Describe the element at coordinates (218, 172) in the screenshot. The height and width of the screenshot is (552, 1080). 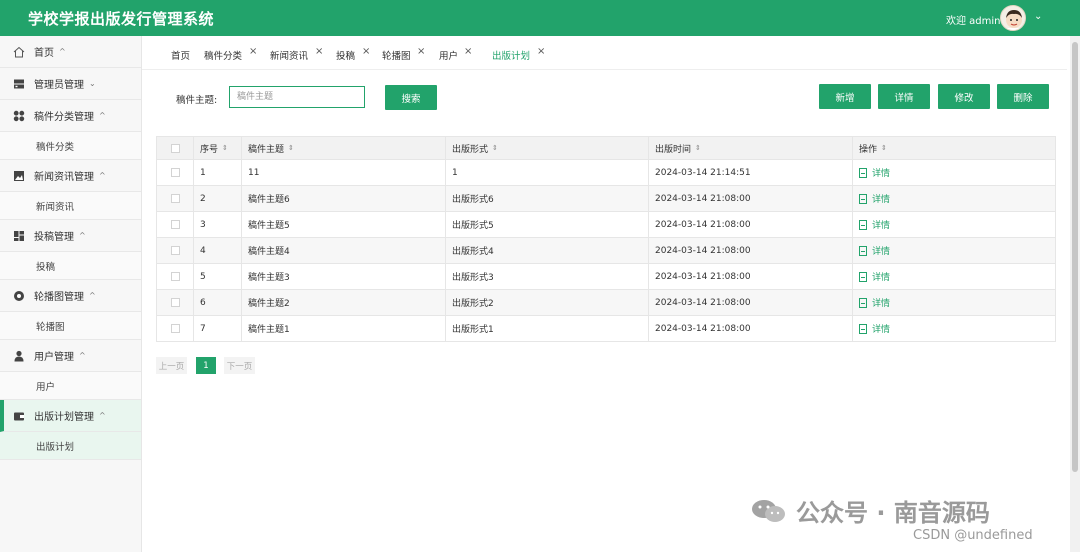
I see `cell-no: 1` at that location.